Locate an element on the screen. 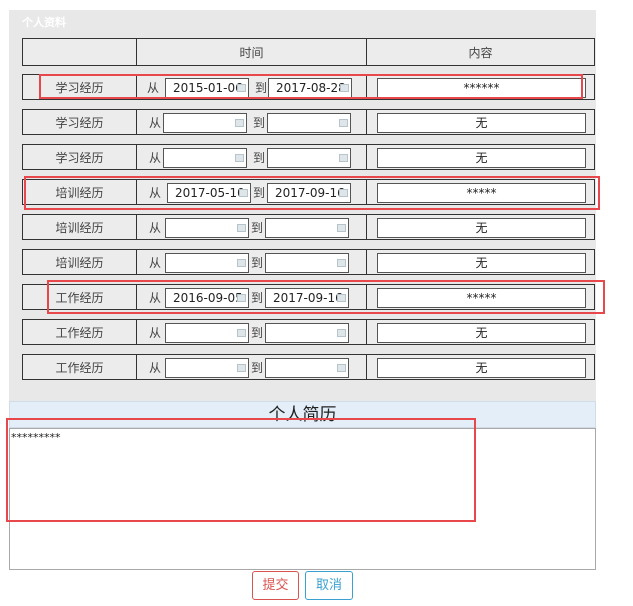  header-time: 时间 is located at coordinates (251, 52).